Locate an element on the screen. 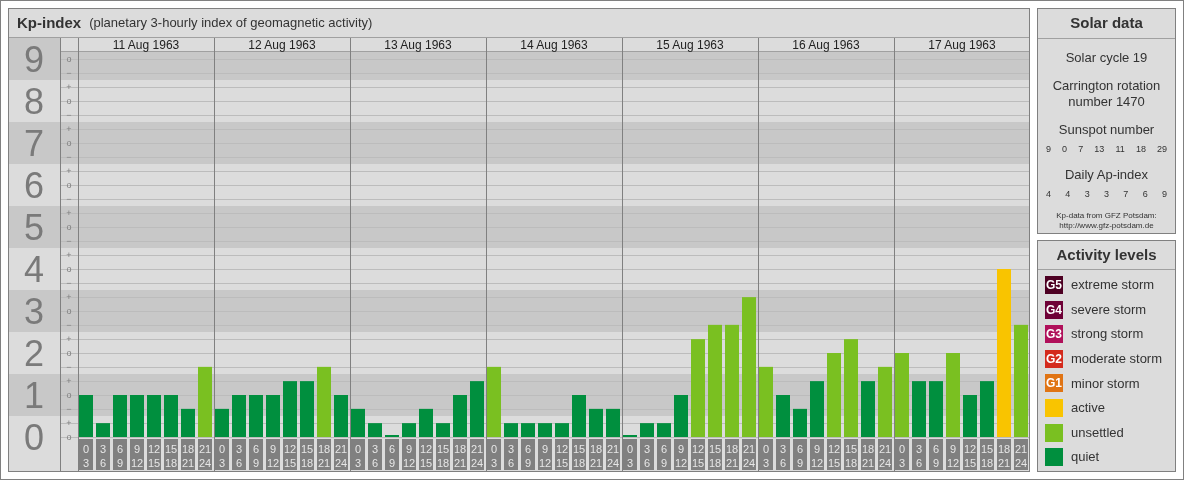 This screenshot has height=480, width=1184. y-axis-label: 3 is located at coordinates (34, 311).